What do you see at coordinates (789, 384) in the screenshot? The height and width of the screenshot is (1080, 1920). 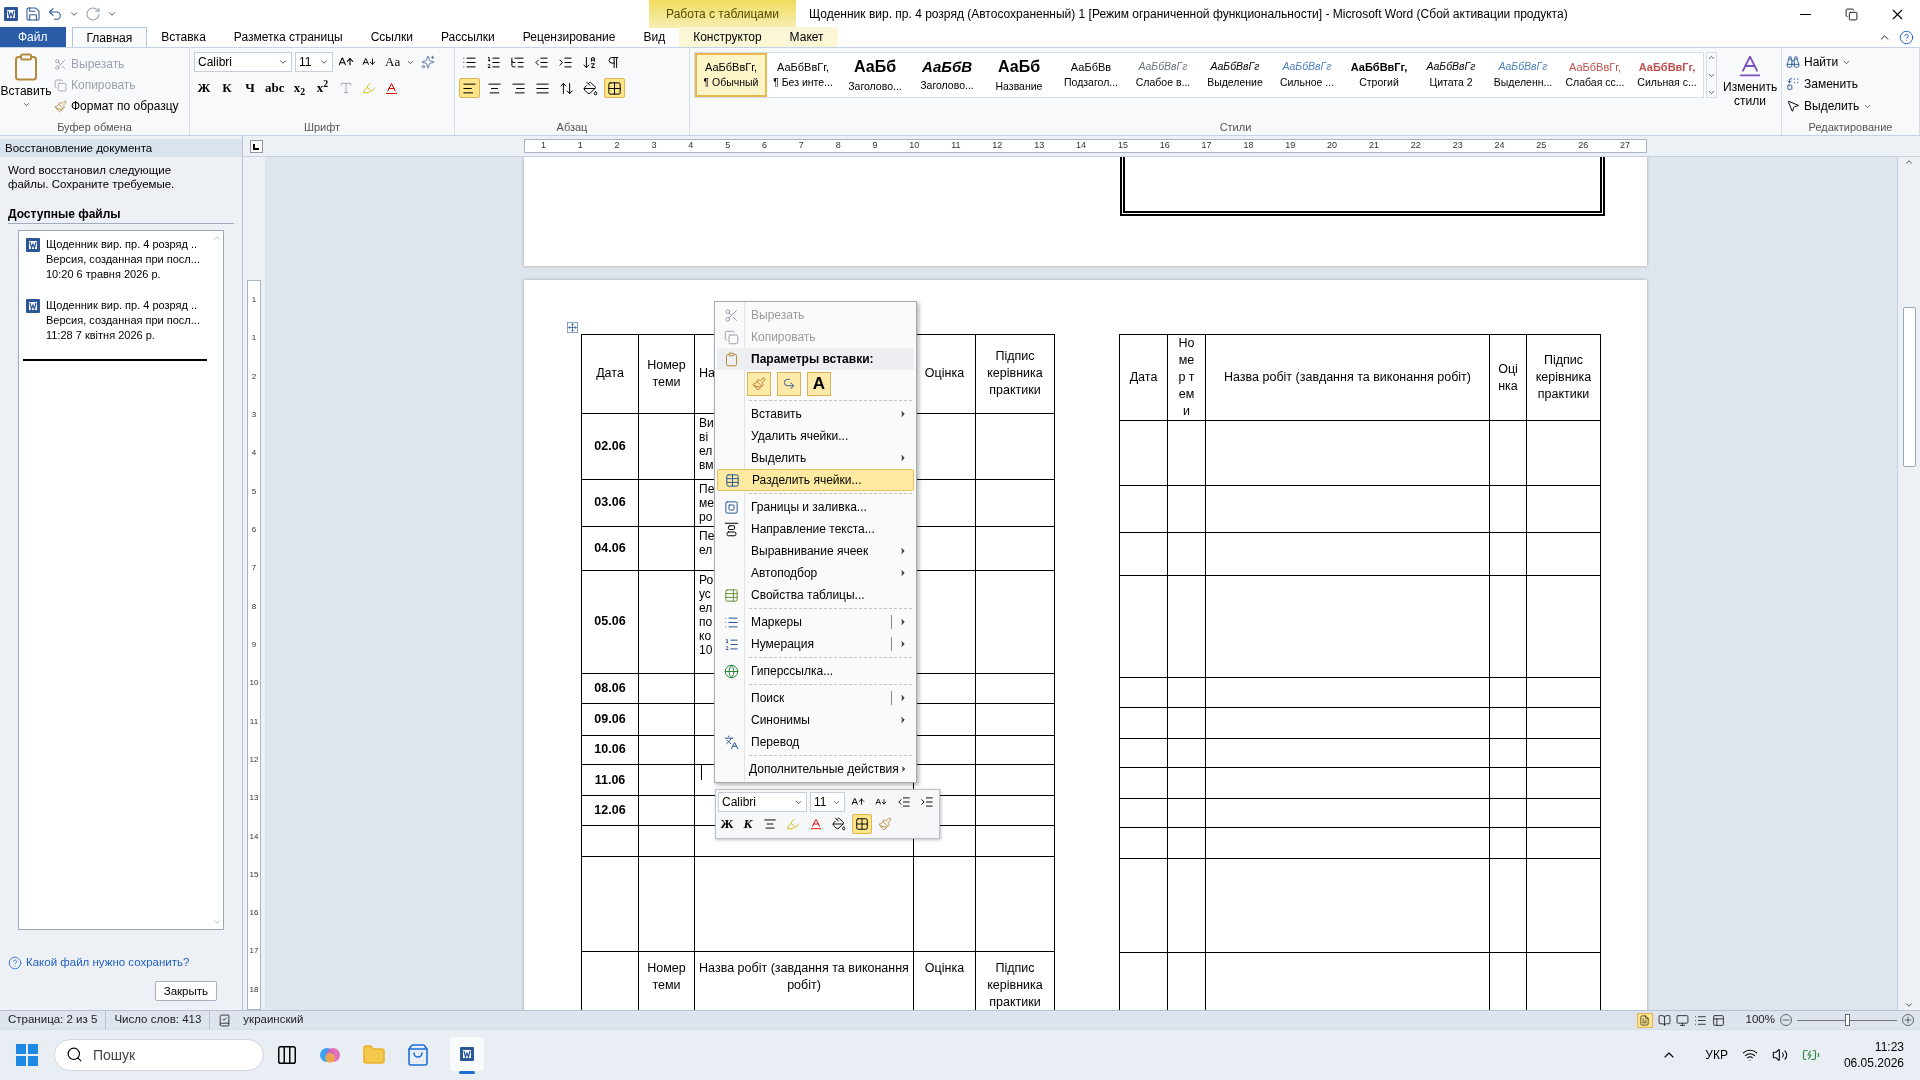 I see `paste-merge-button` at bounding box center [789, 384].